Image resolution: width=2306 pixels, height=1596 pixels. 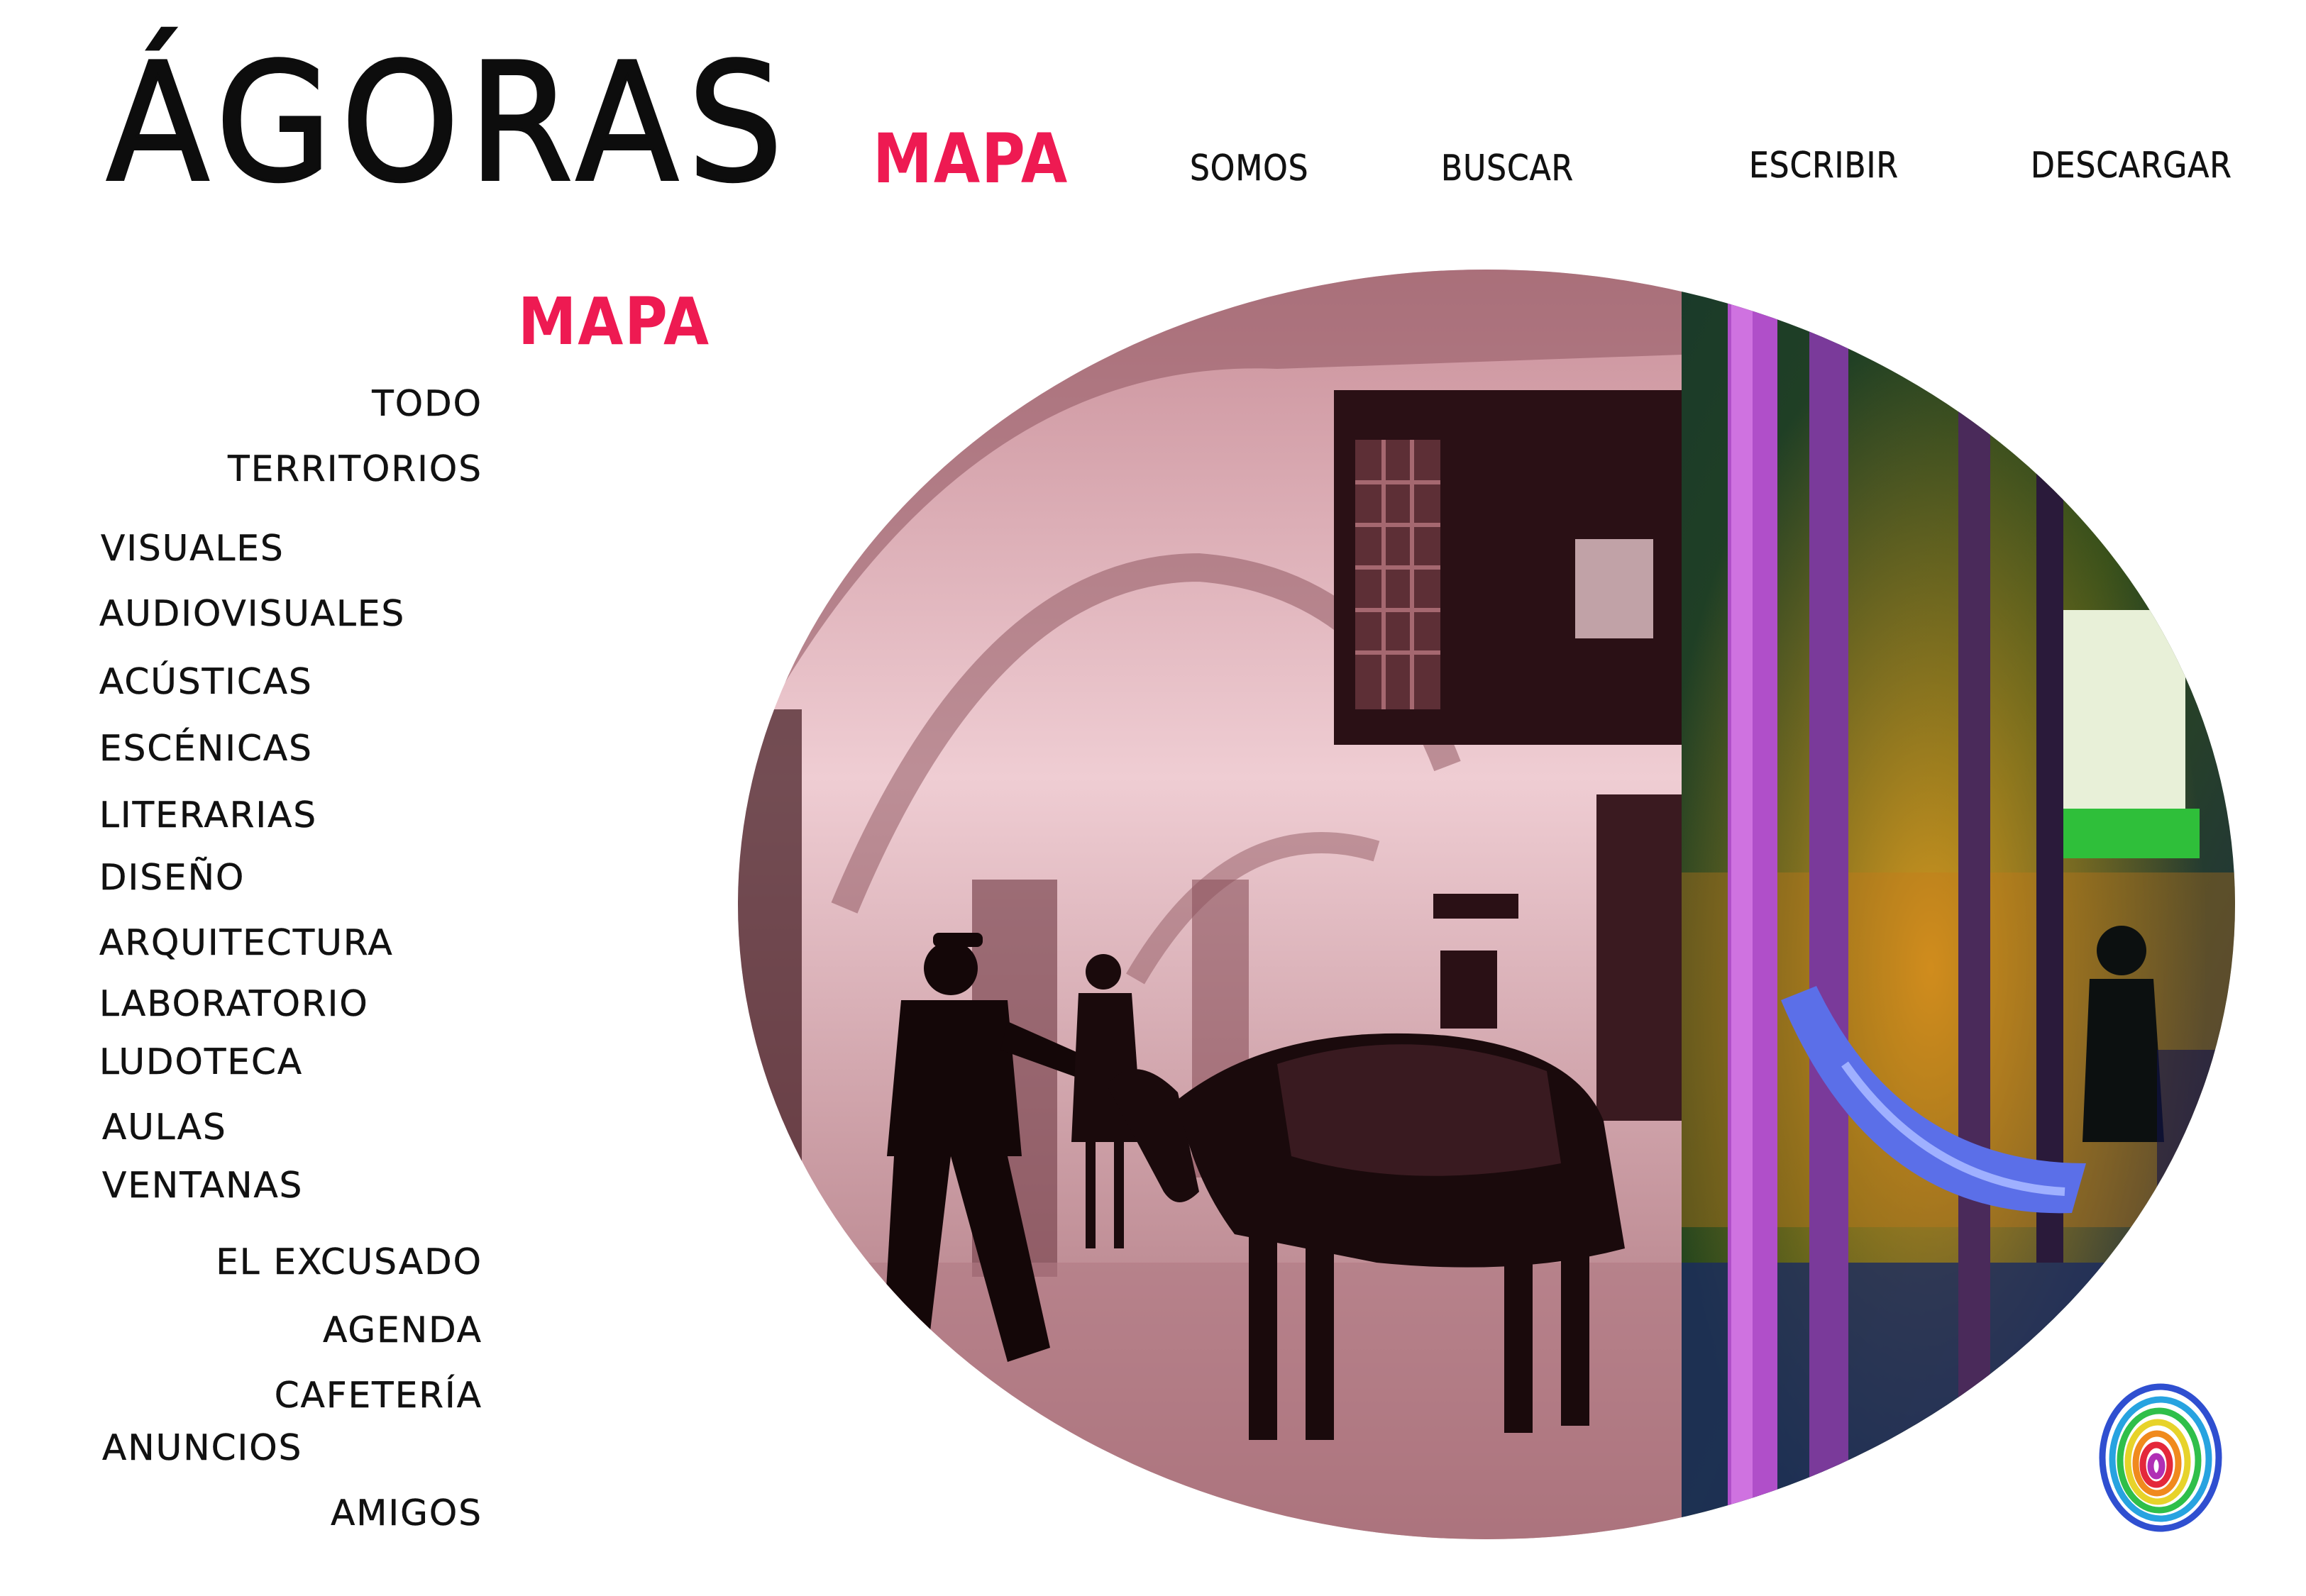 I want to click on sidebar-item-agenda: AGENDA, so click(x=402, y=1330).